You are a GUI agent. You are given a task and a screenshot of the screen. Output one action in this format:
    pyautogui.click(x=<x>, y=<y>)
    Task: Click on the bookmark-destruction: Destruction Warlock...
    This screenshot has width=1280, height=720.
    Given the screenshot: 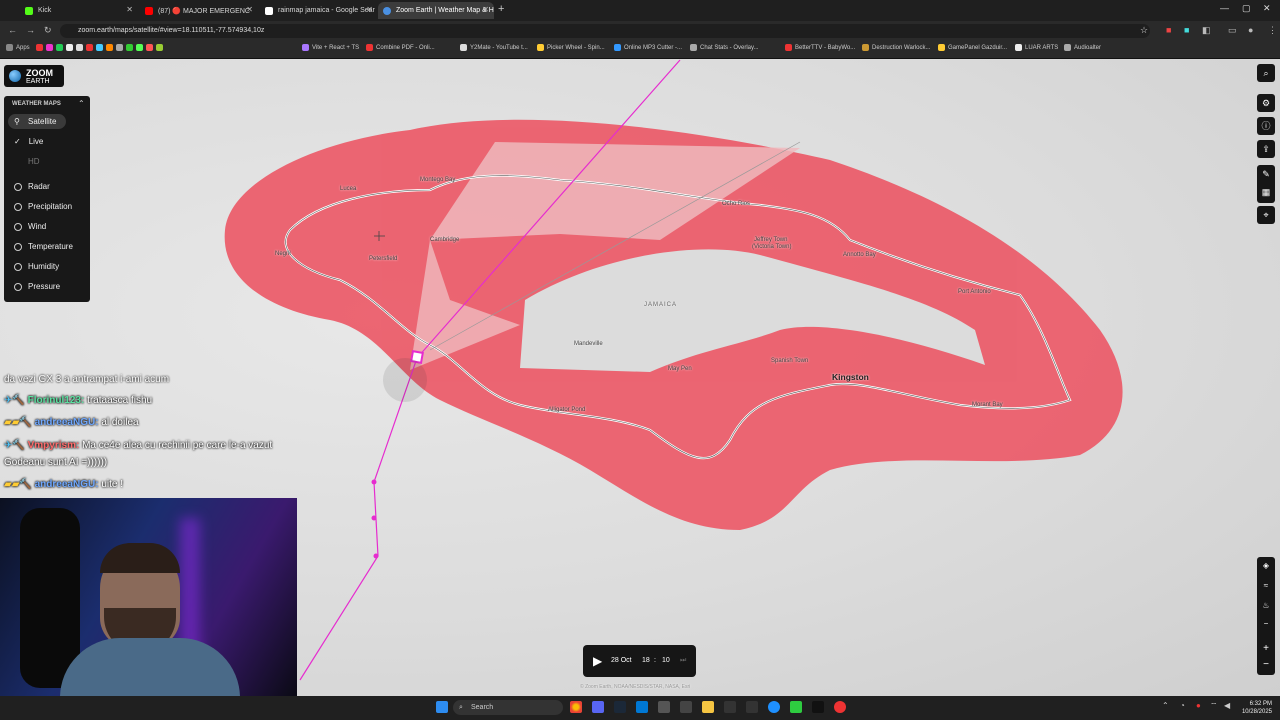 What is the action you would take?
    pyautogui.click(x=896, y=47)
    